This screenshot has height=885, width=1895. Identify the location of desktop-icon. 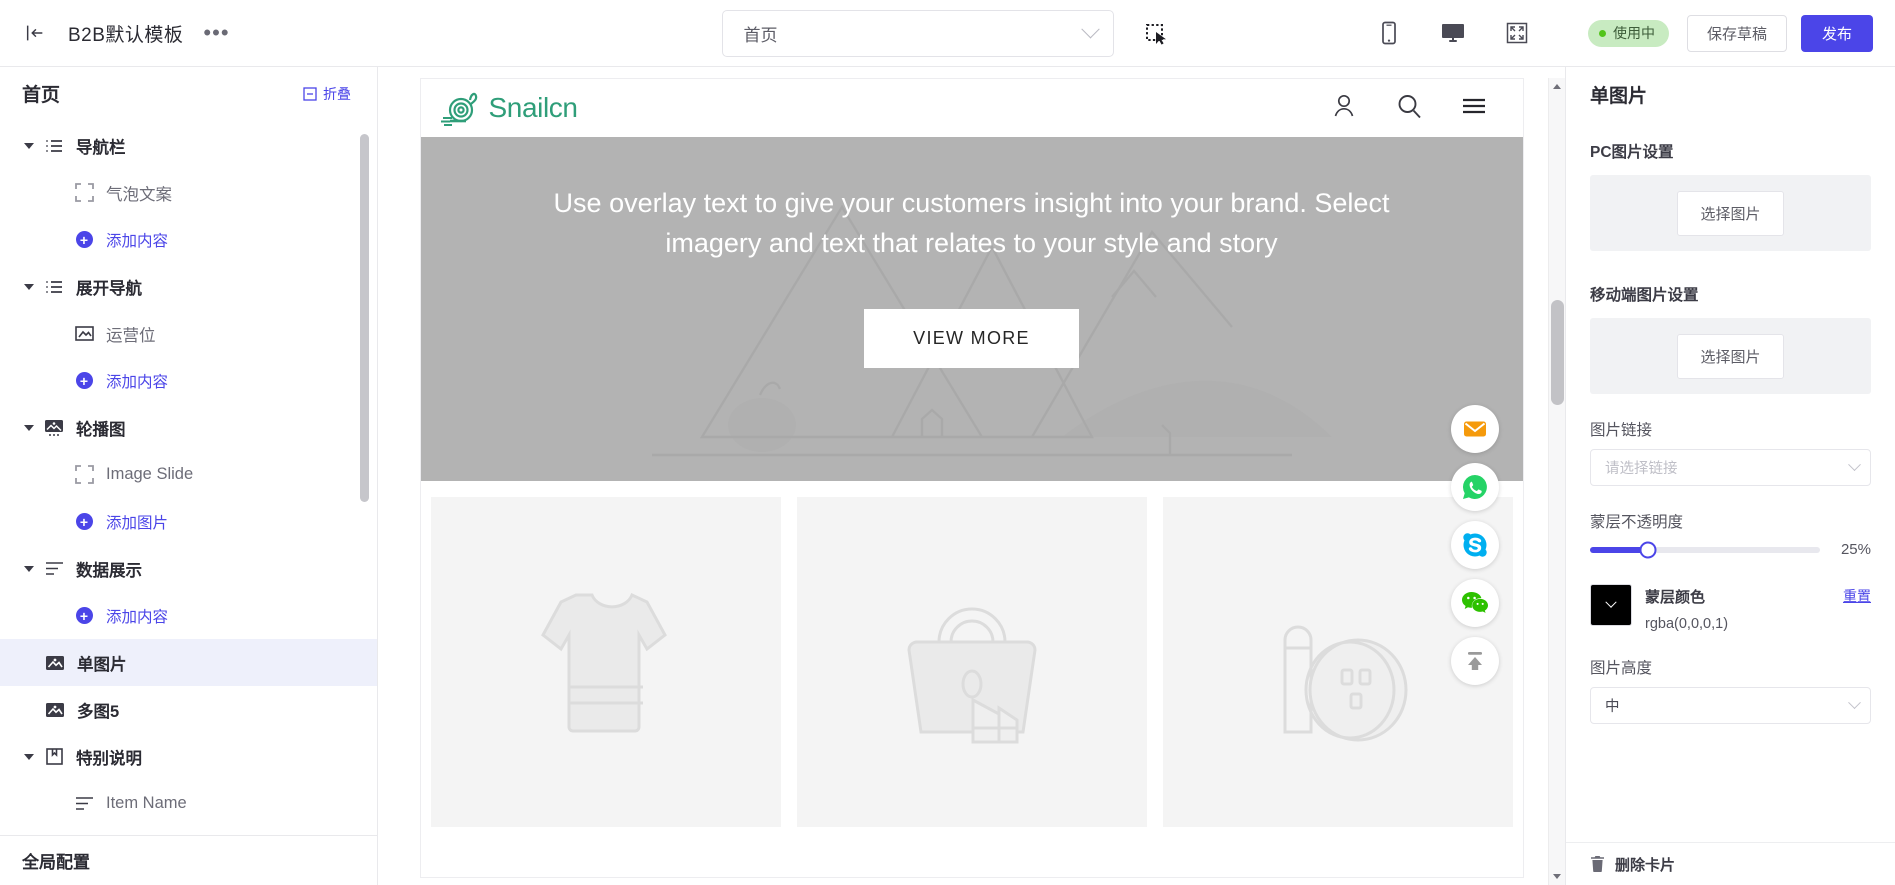
(1452, 33).